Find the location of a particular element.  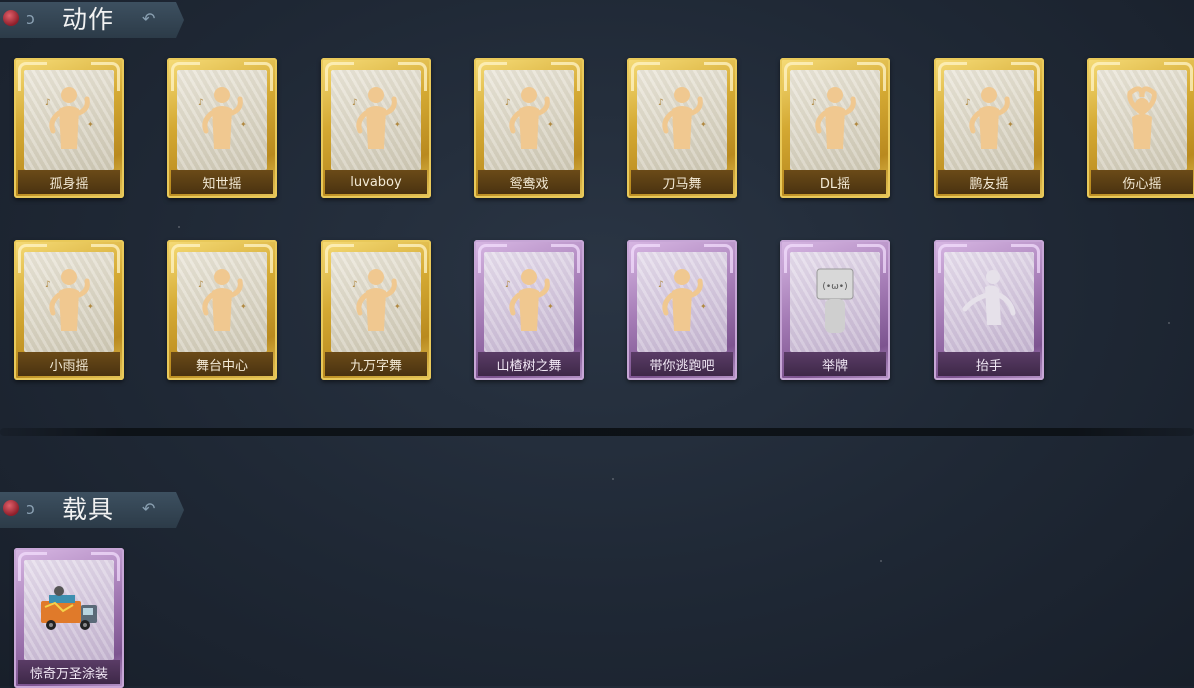

card-label: 伤心摇 is located at coordinates (1142, 184).